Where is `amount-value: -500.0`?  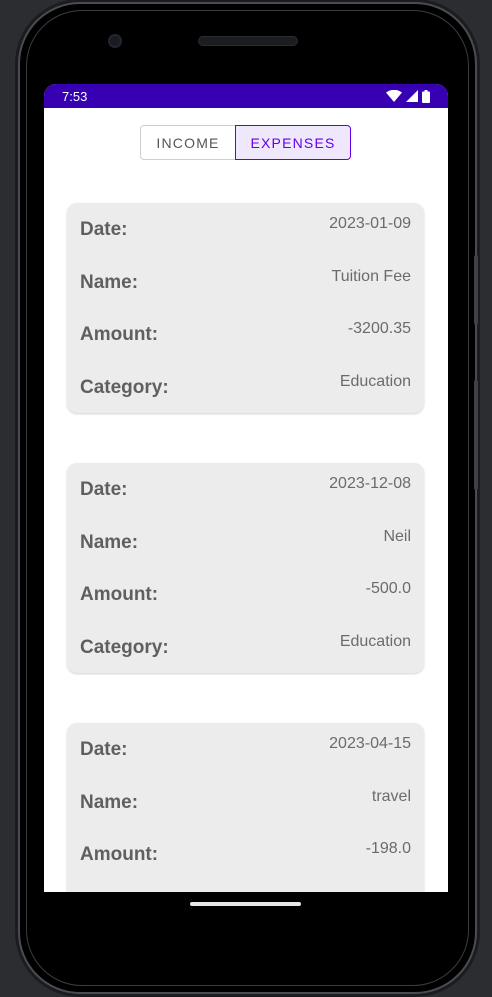
amount-value: -500.0 is located at coordinates (388, 588).